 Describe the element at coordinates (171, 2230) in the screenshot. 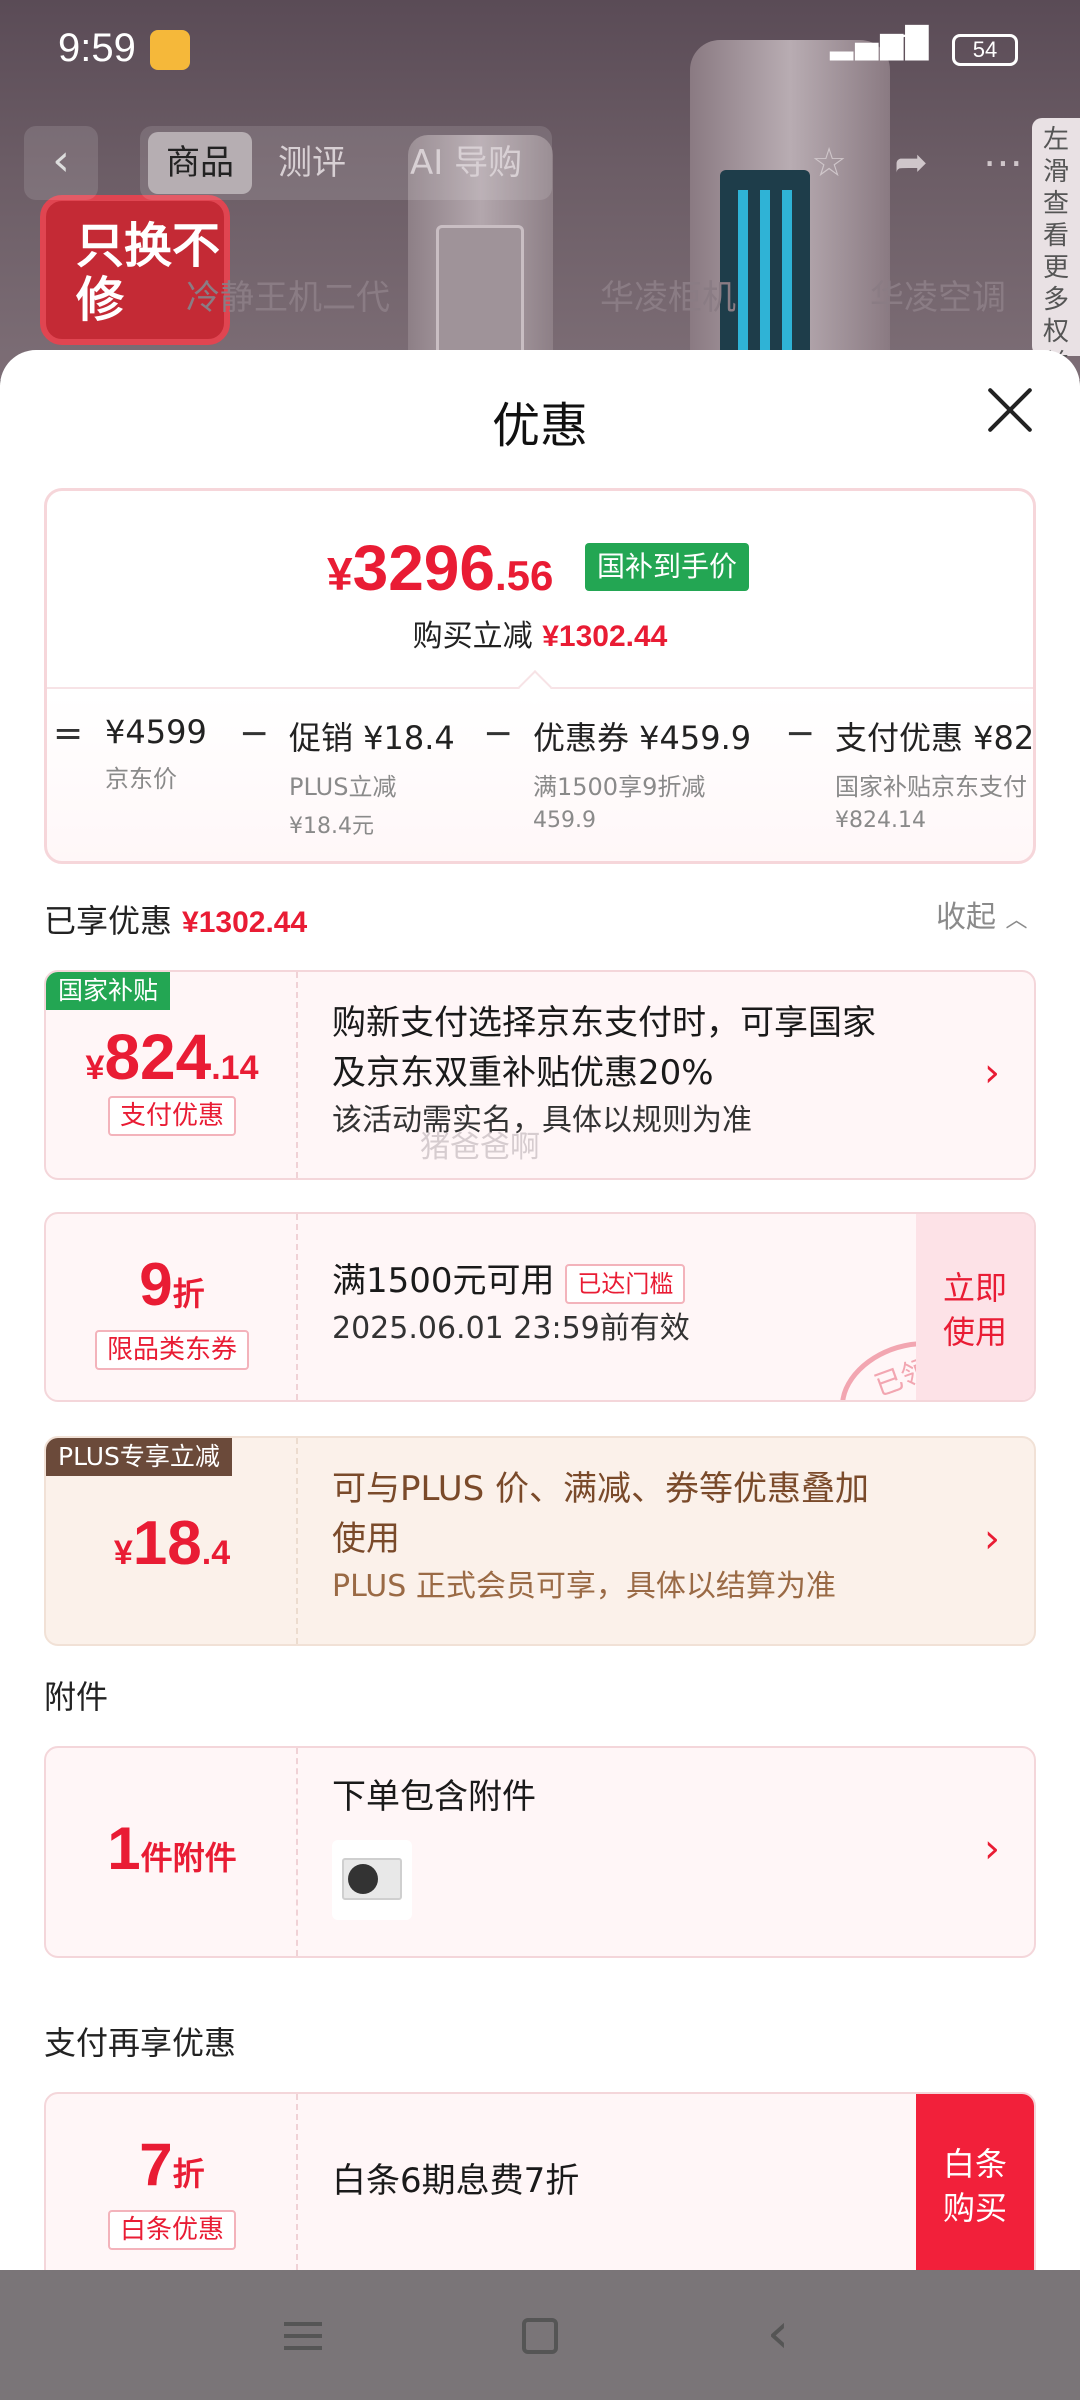

I see `baitiao-pill: 白条优惠` at that location.